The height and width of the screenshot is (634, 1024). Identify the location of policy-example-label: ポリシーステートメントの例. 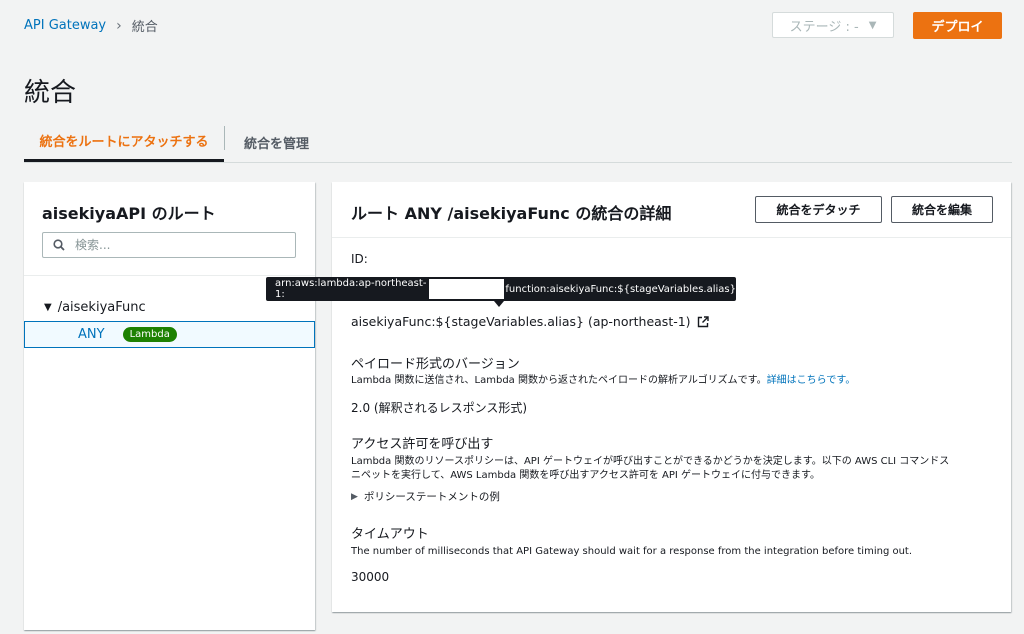
(431, 497).